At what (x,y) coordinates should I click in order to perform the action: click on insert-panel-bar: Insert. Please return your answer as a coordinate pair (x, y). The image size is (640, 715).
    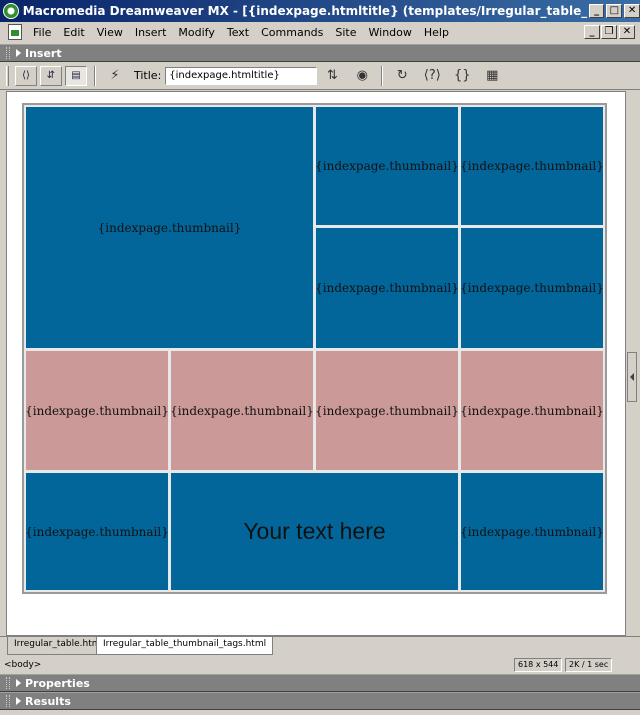
    Looking at the image, I should click on (320, 53).